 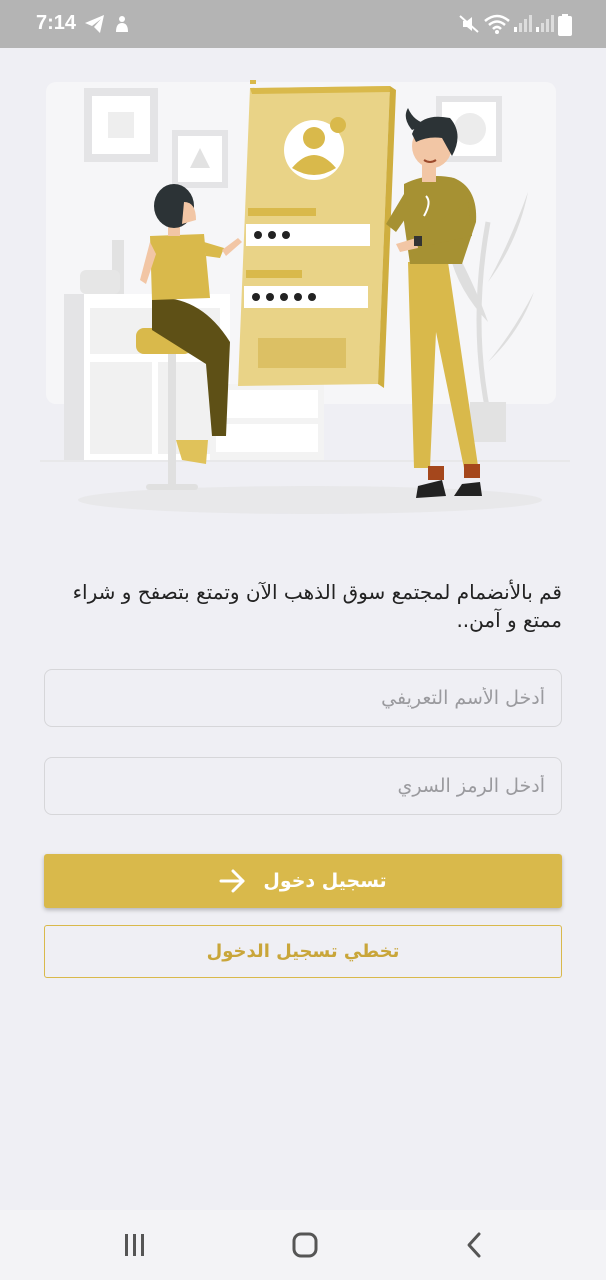 What do you see at coordinates (325, 881) in the screenshot?
I see `login-button-label: تسجيل دخول` at bounding box center [325, 881].